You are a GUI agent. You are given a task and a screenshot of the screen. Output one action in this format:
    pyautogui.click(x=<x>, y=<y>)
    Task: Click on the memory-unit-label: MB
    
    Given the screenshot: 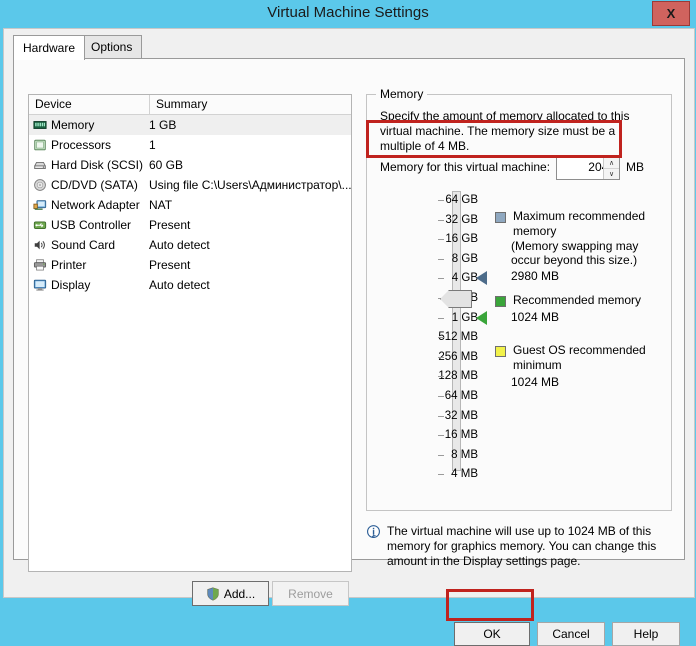 What is the action you would take?
    pyautogui.click(x=635, y=167)
    